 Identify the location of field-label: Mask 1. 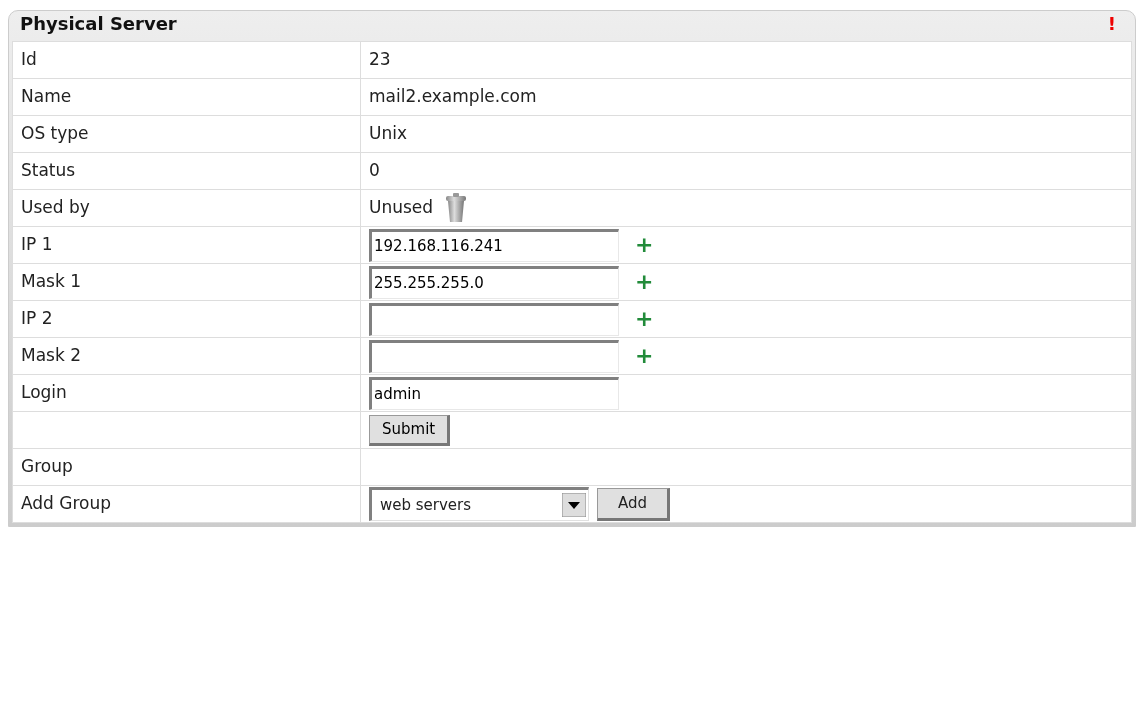
(186, 282).